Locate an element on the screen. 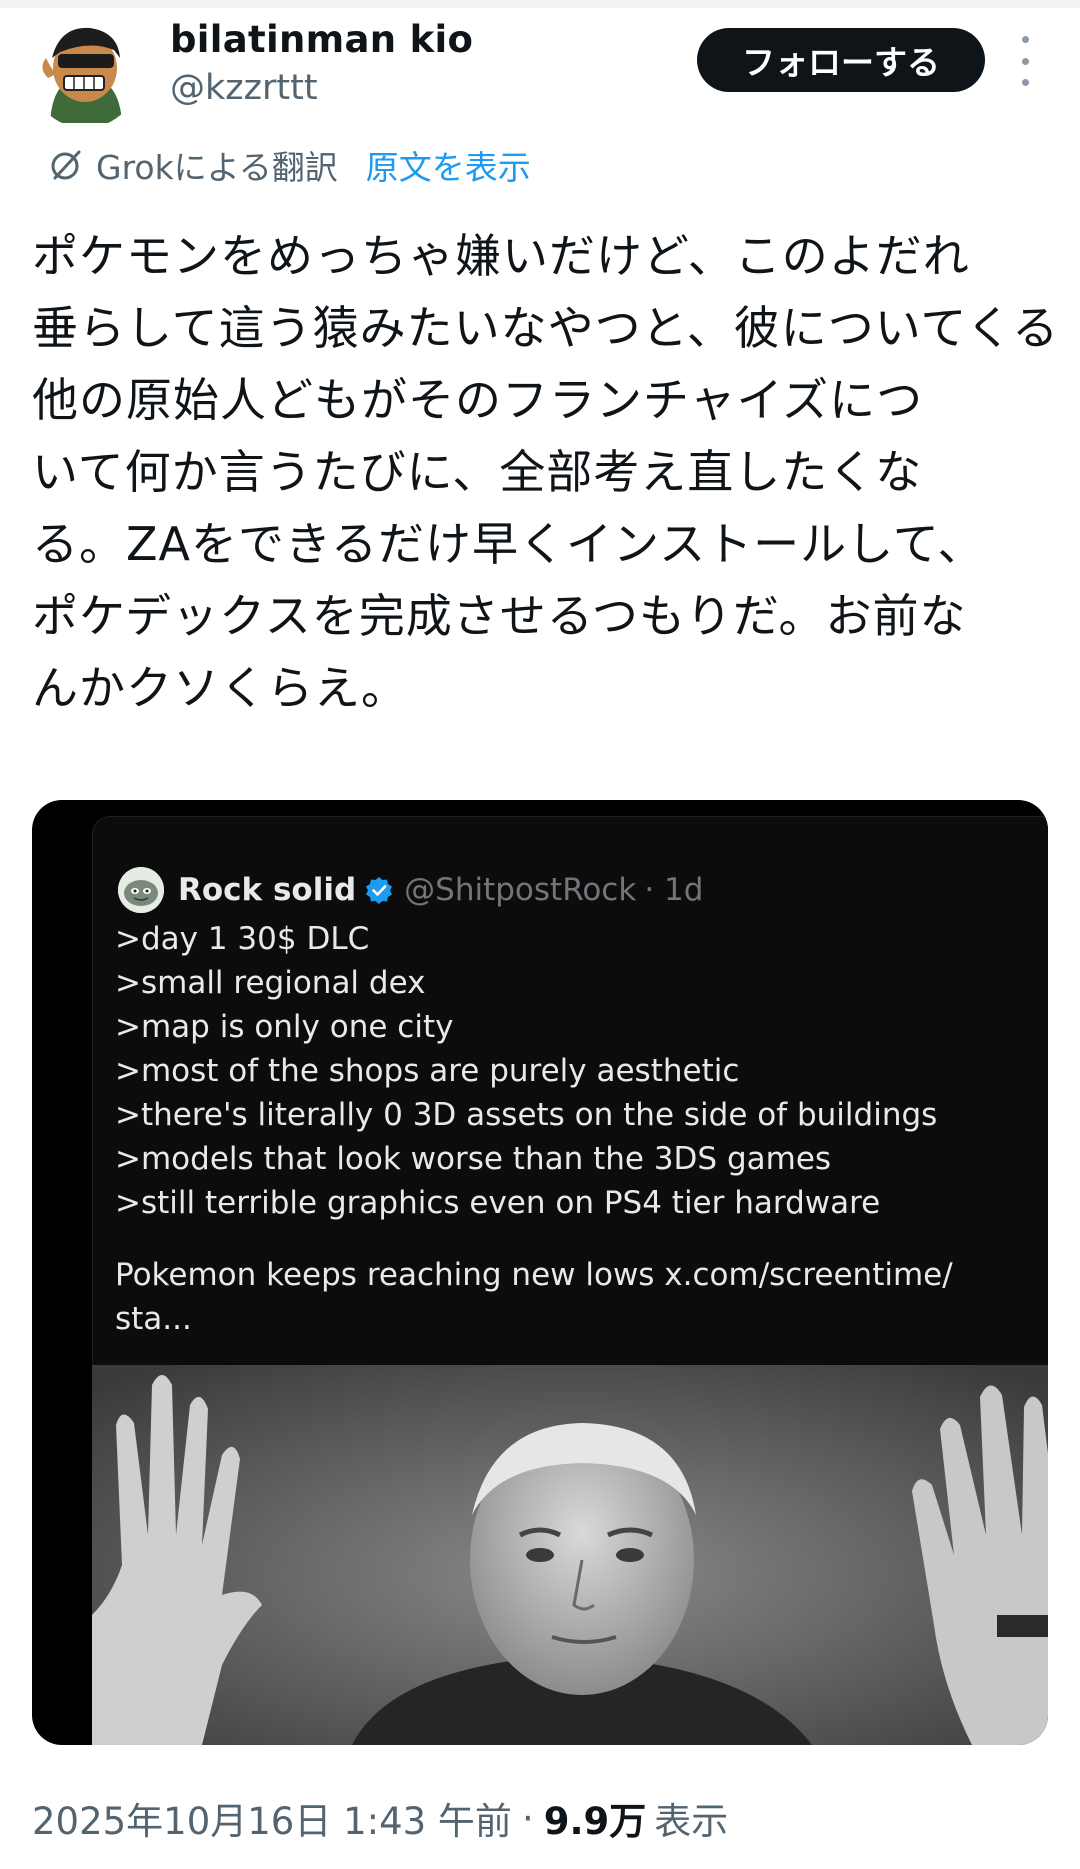 Image resolution: width=1080 pixels, height=1869 pixels. translation-row: Grokによる翻訳 原文を表示 is located at coordinates (288, 165).